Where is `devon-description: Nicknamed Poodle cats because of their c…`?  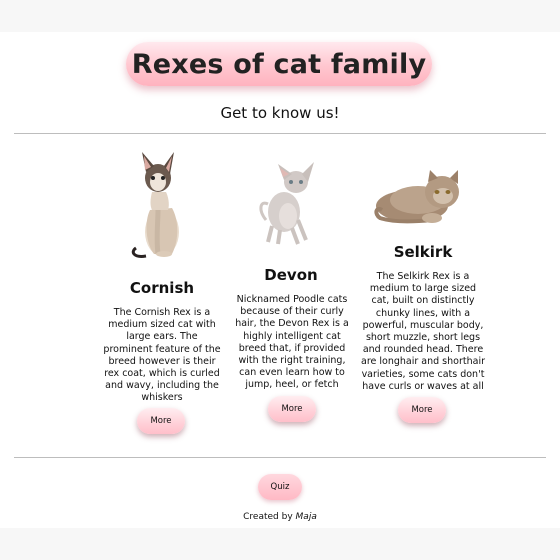
devon-description: Nicknamed Poodle cats because of their c… is located at coordinates (292, 342).